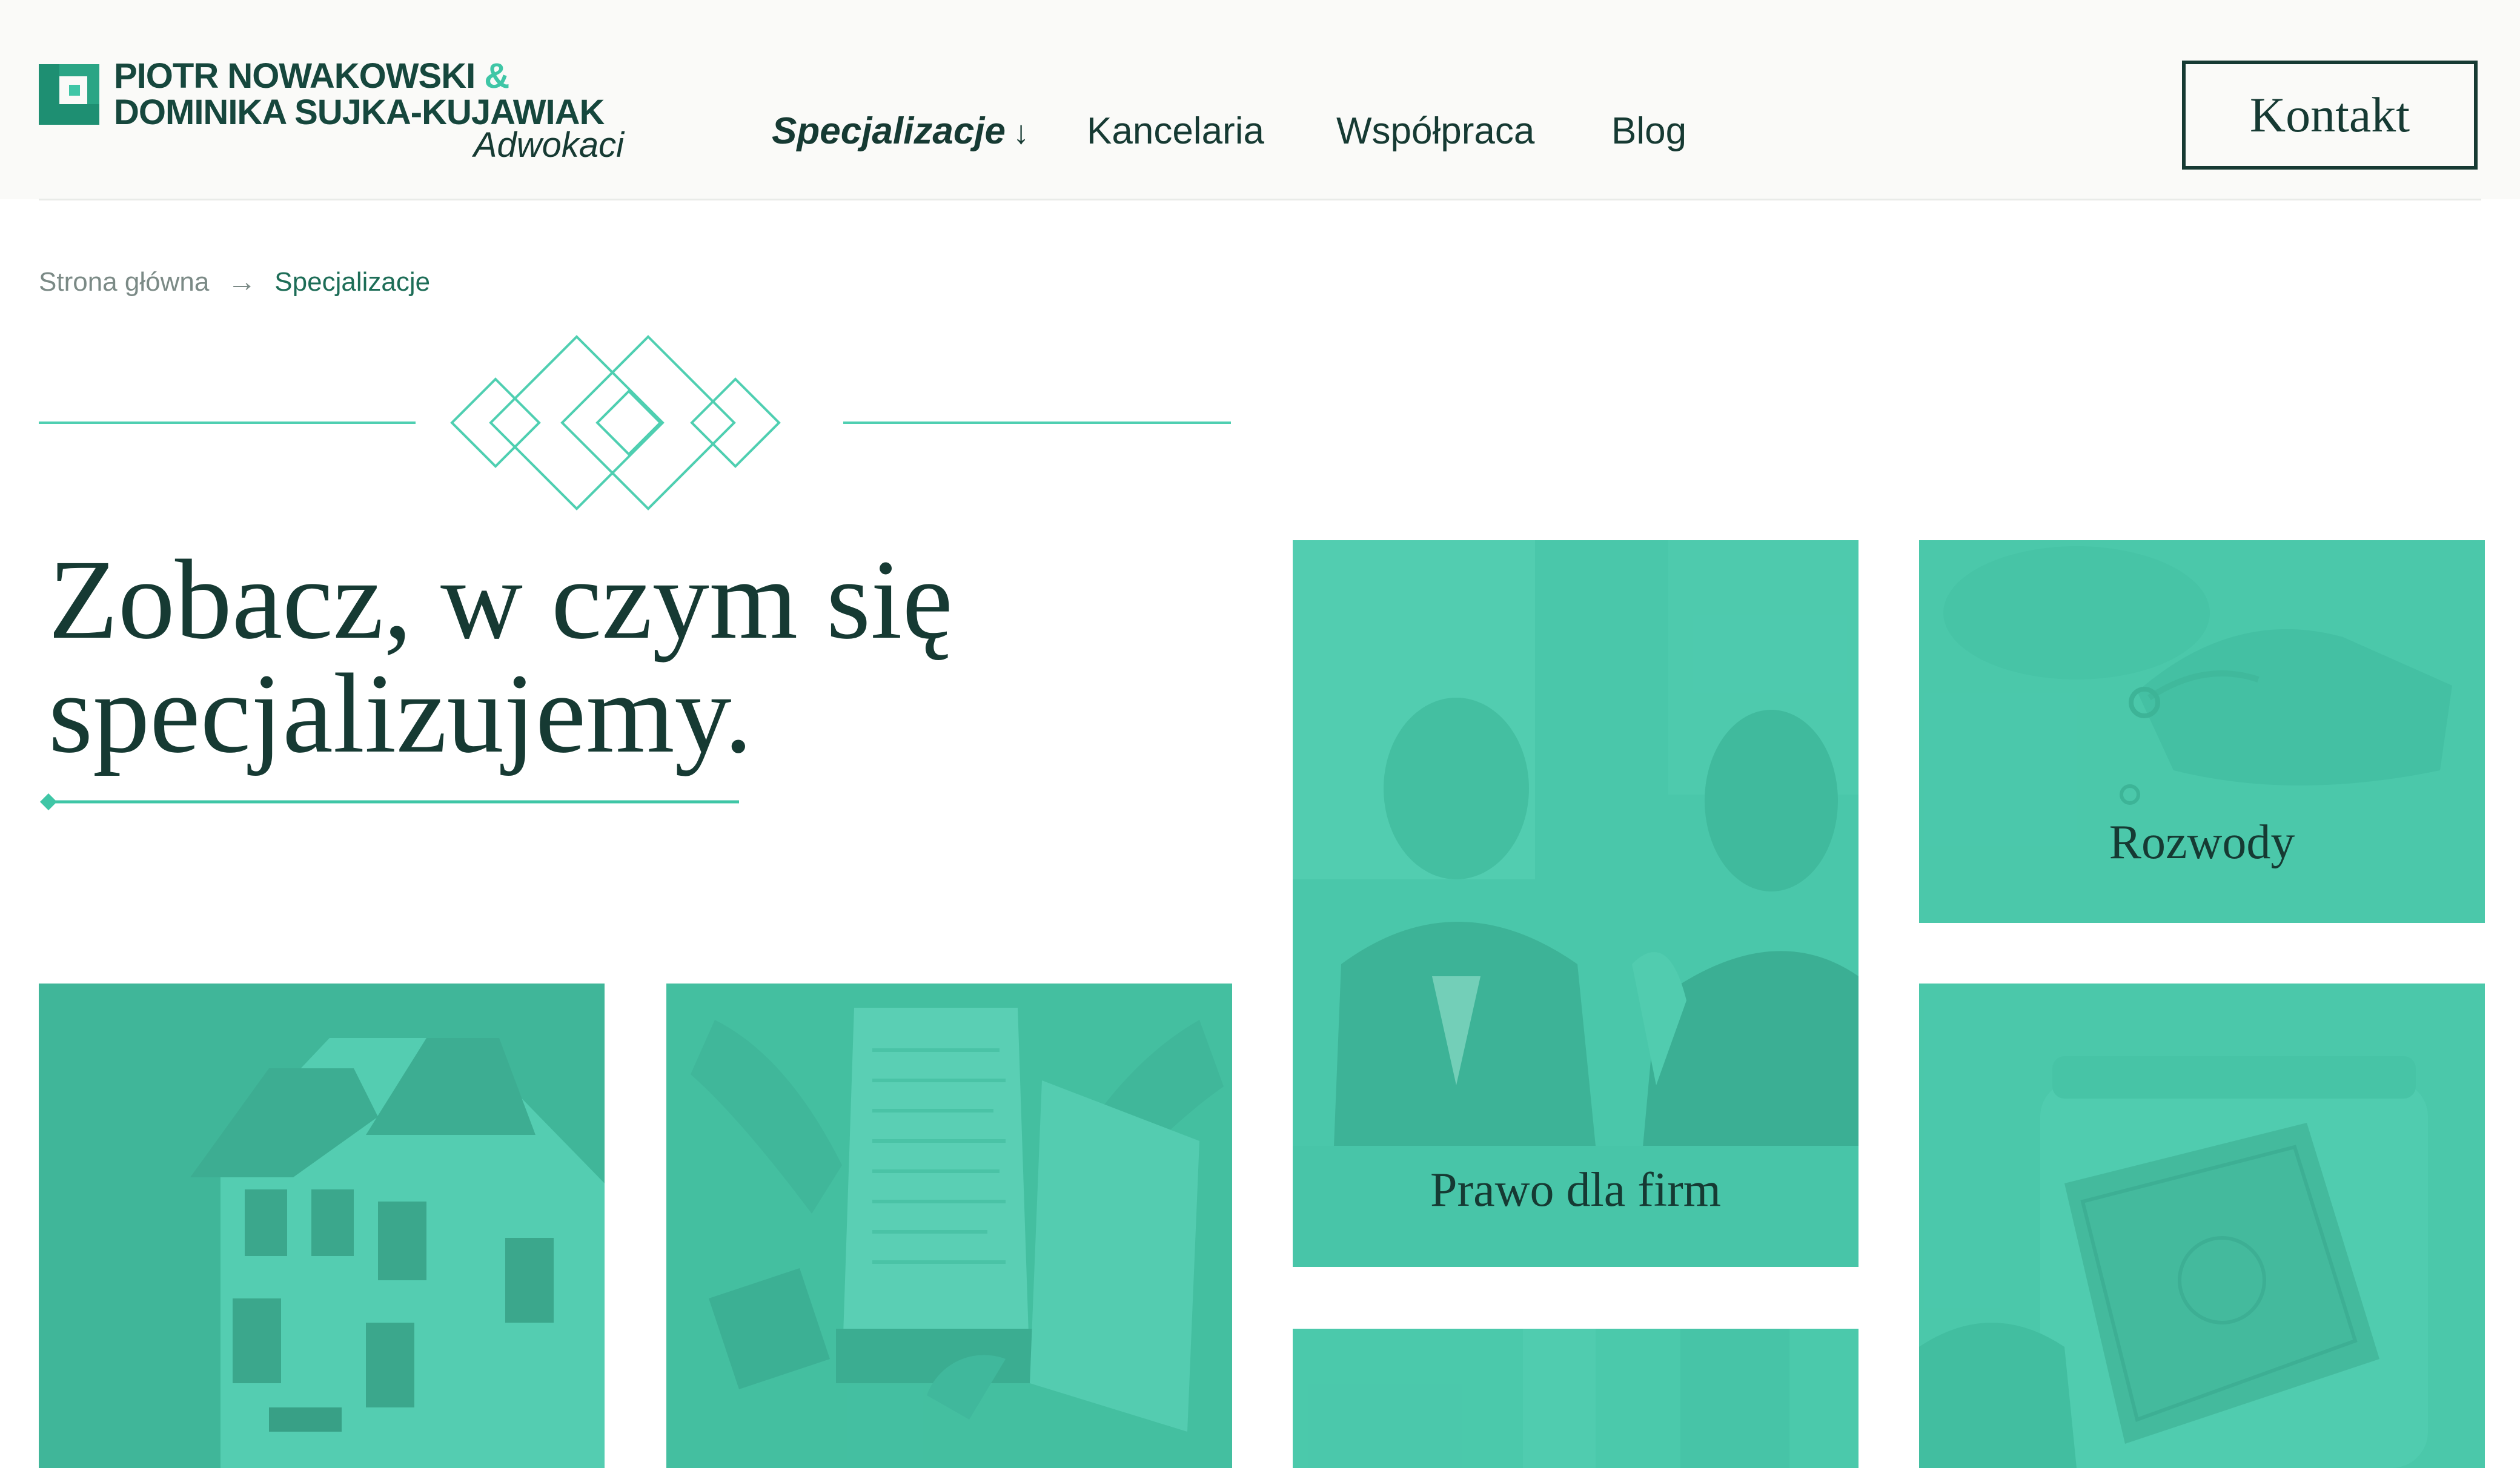 The height and width of the screenshot is (1468, 2520). Describe the element at coordinates (1260, 199) in the screenshot. I see `header-divider` at that location.